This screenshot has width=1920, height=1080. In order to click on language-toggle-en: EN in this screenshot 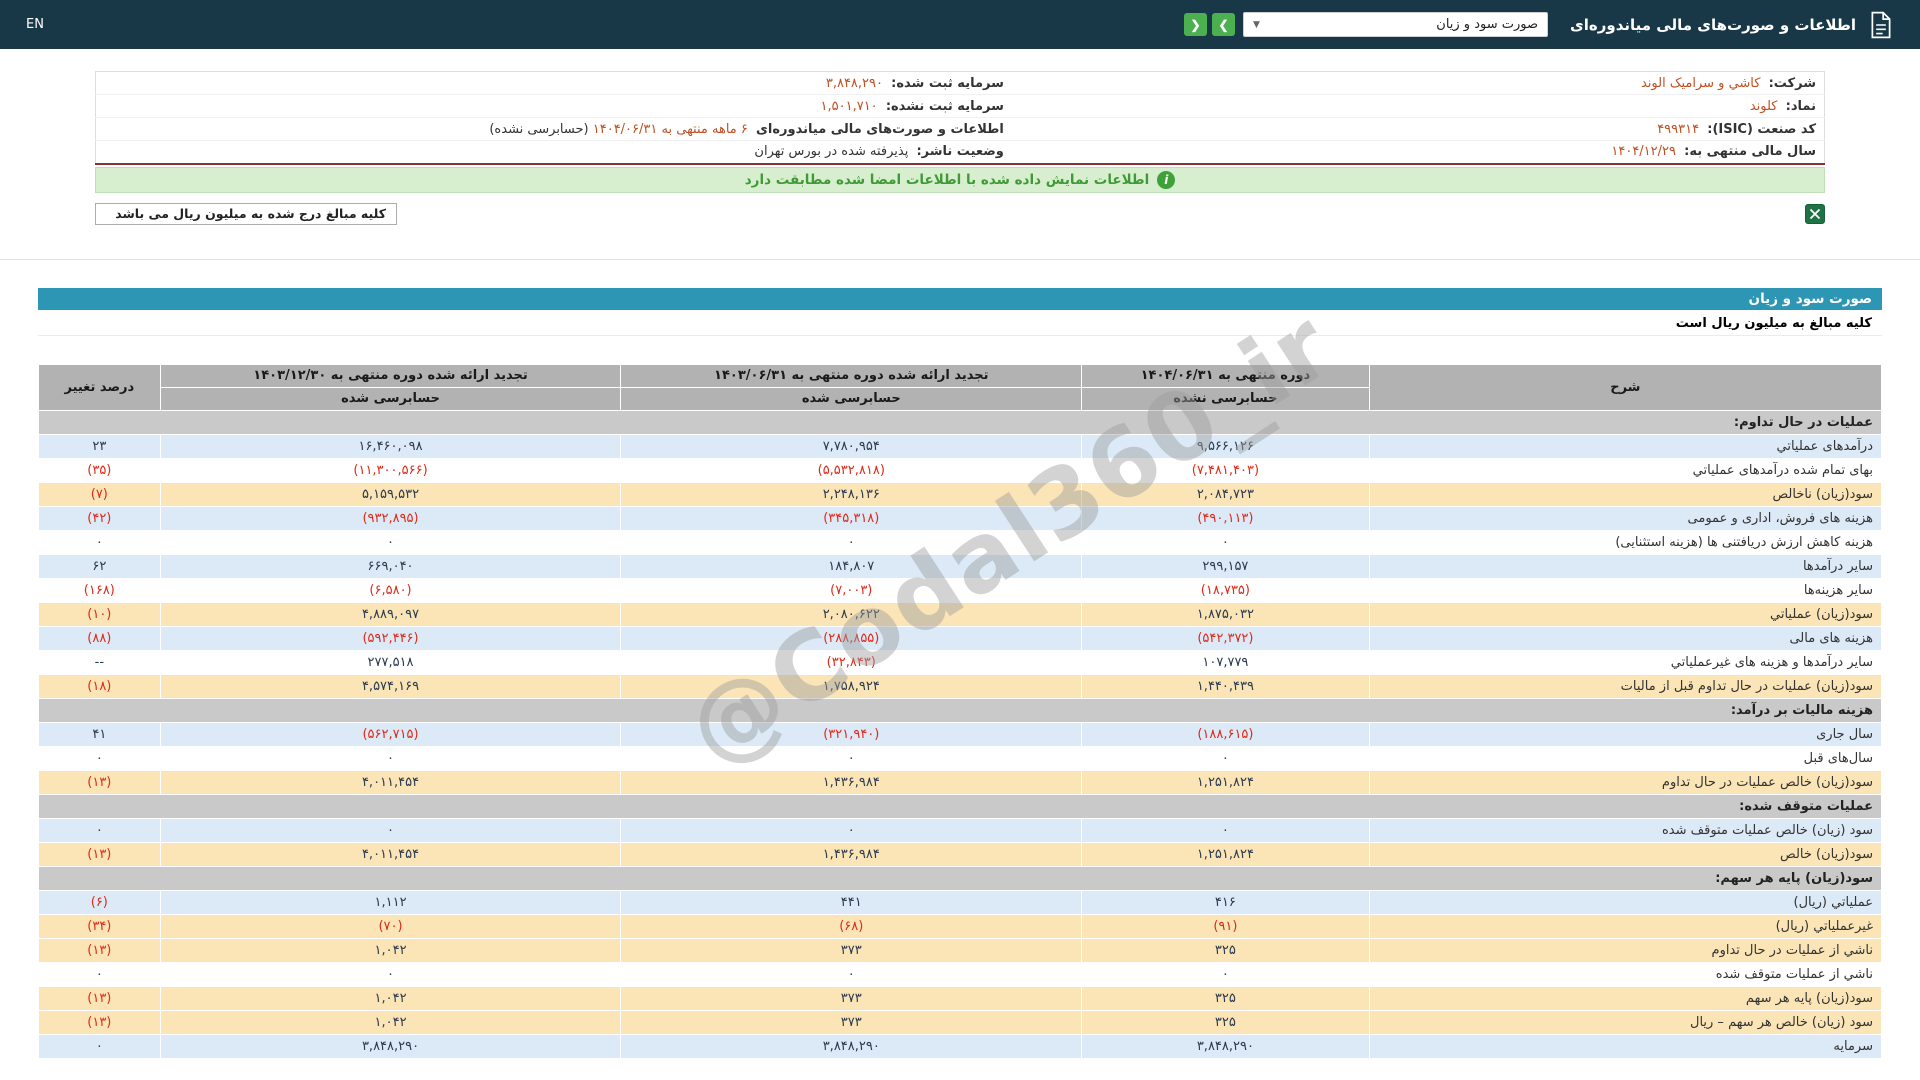, I will do `click(35, 24)`.